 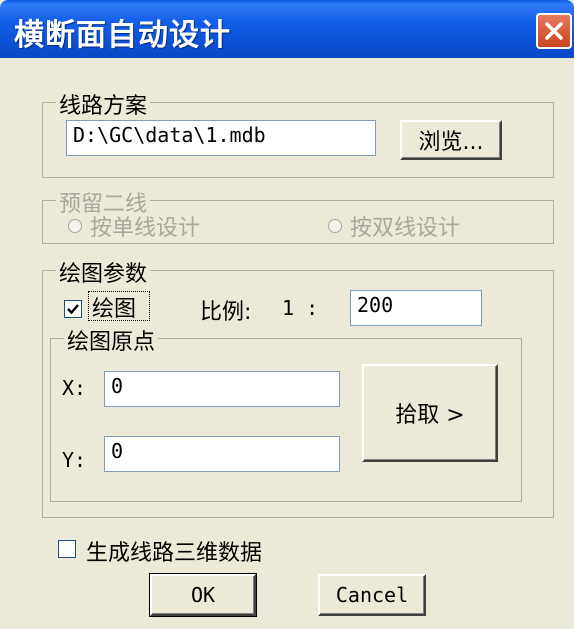 I want to click on title-bar: 横断面自动设计, so click(x=287, y=29).